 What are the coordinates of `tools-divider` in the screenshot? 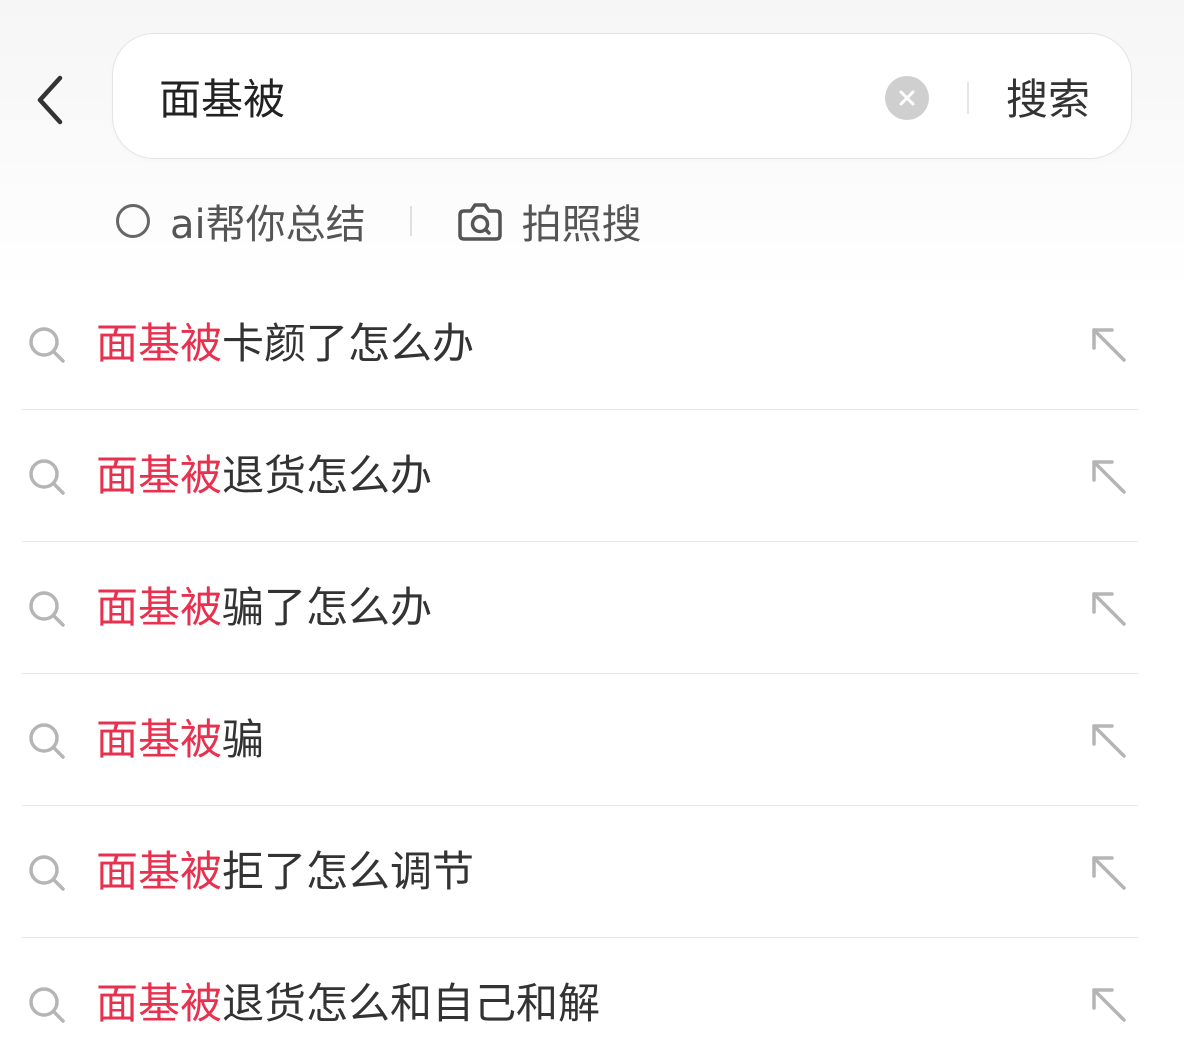 It's located at (410, 221).